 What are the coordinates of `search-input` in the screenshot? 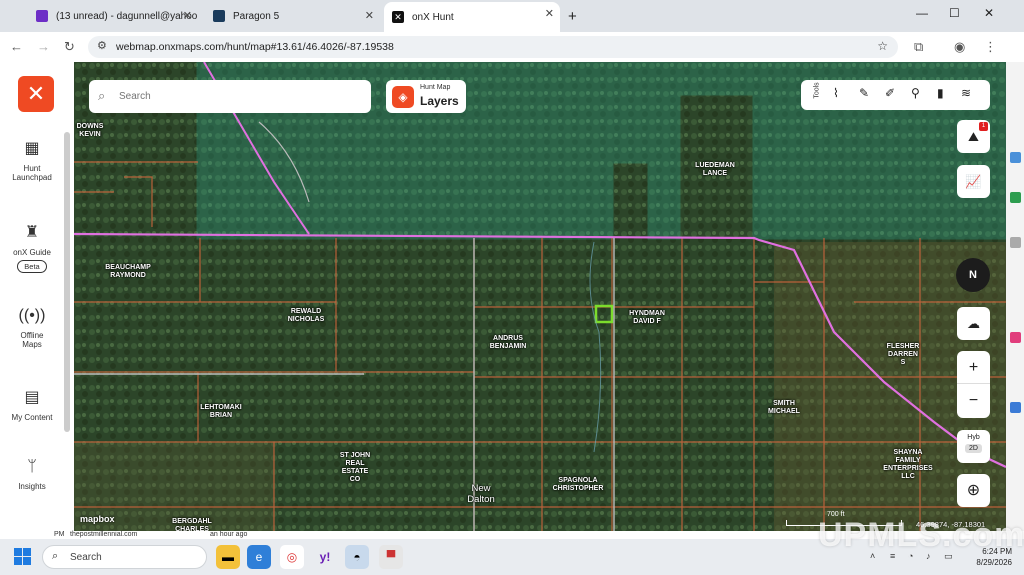 It's located at (234, 96).